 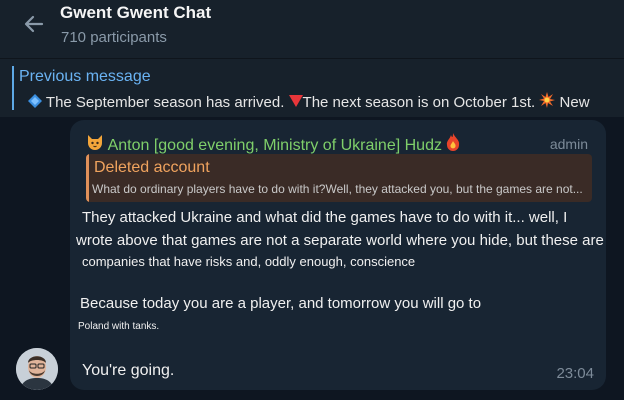 What do you see at coordinates (575, 373) in the screenshot?
I see `message-time: 23:04` at bounding box center [575, 373].